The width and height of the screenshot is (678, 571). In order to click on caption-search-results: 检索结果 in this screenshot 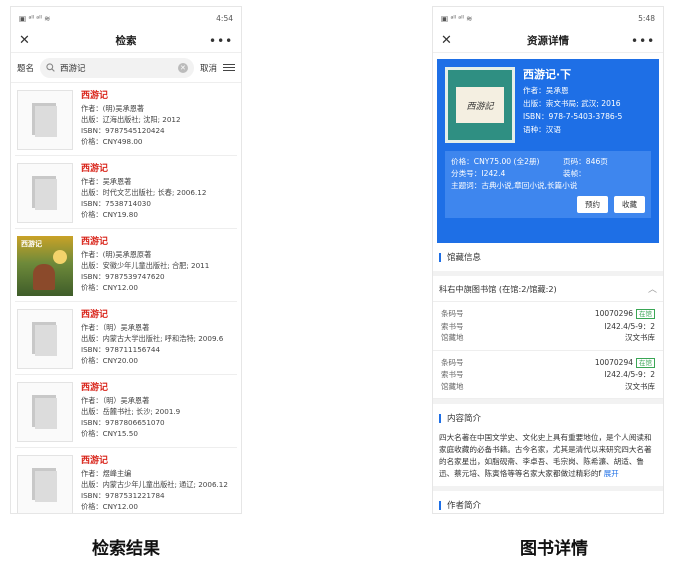, I will do `click(126, 549)`.